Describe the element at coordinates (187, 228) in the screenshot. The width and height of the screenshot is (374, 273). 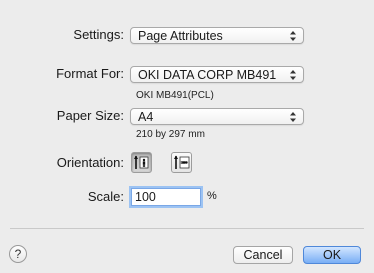
I see `divider` at that location.